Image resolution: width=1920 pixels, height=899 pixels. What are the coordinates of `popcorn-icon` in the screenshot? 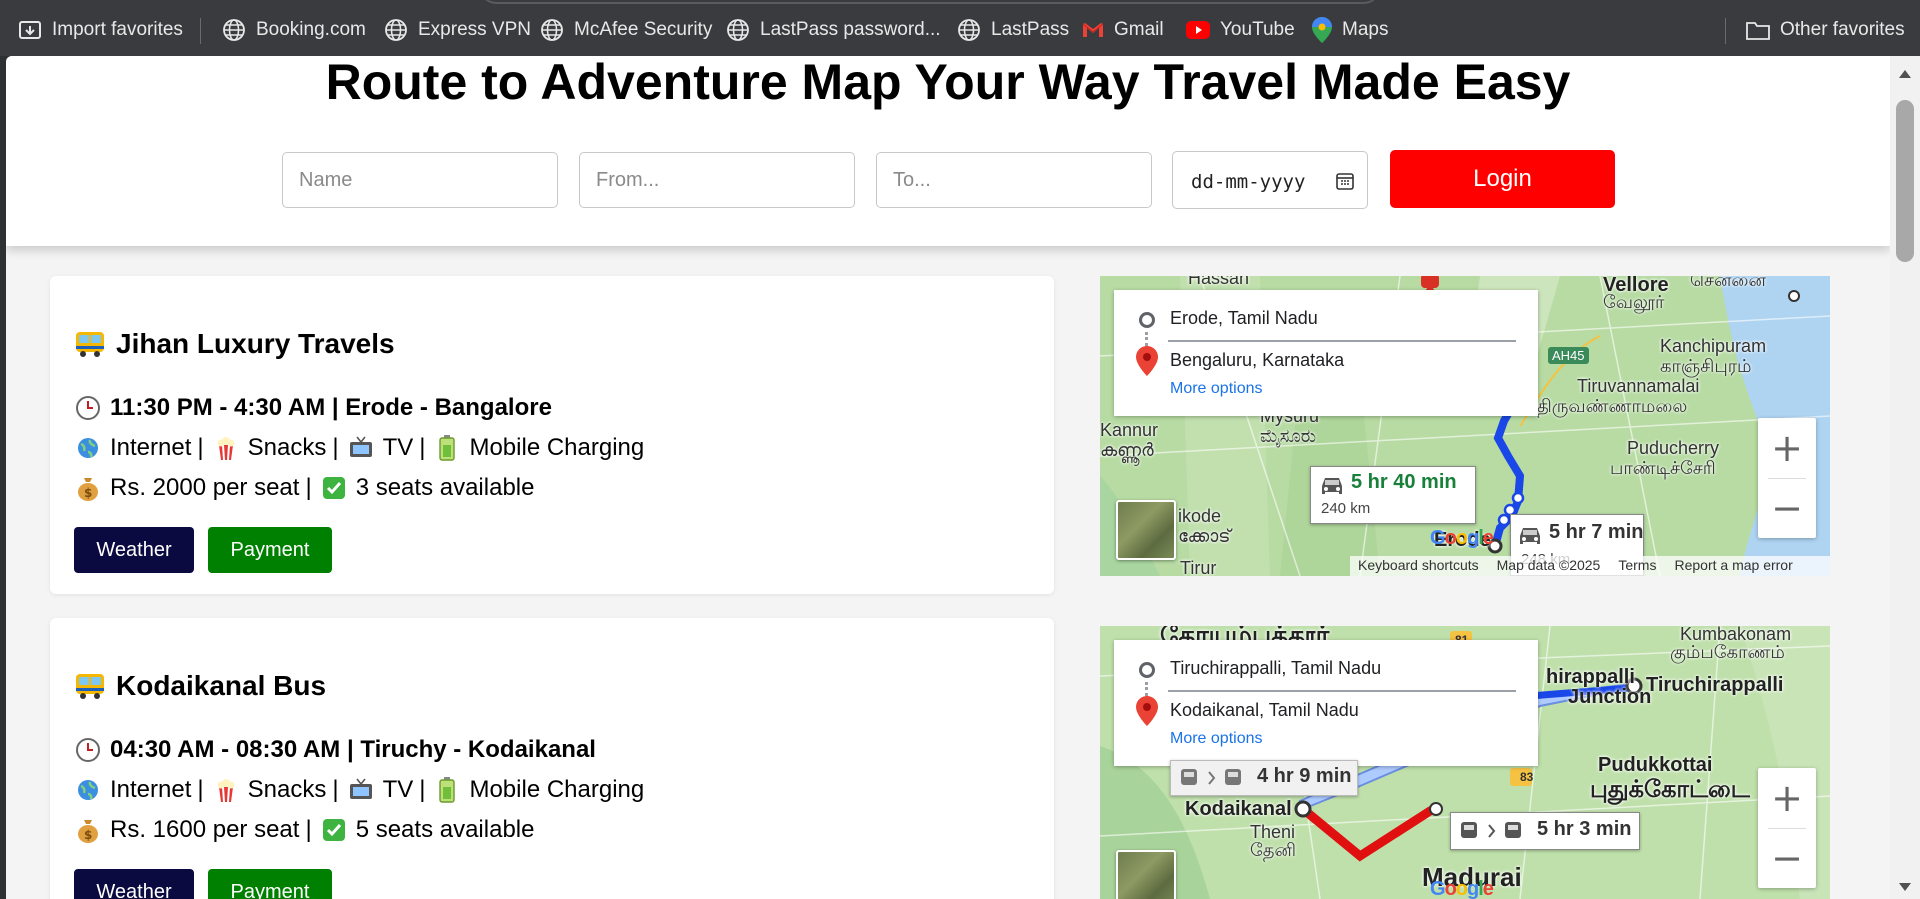 It's located at (226, 448).